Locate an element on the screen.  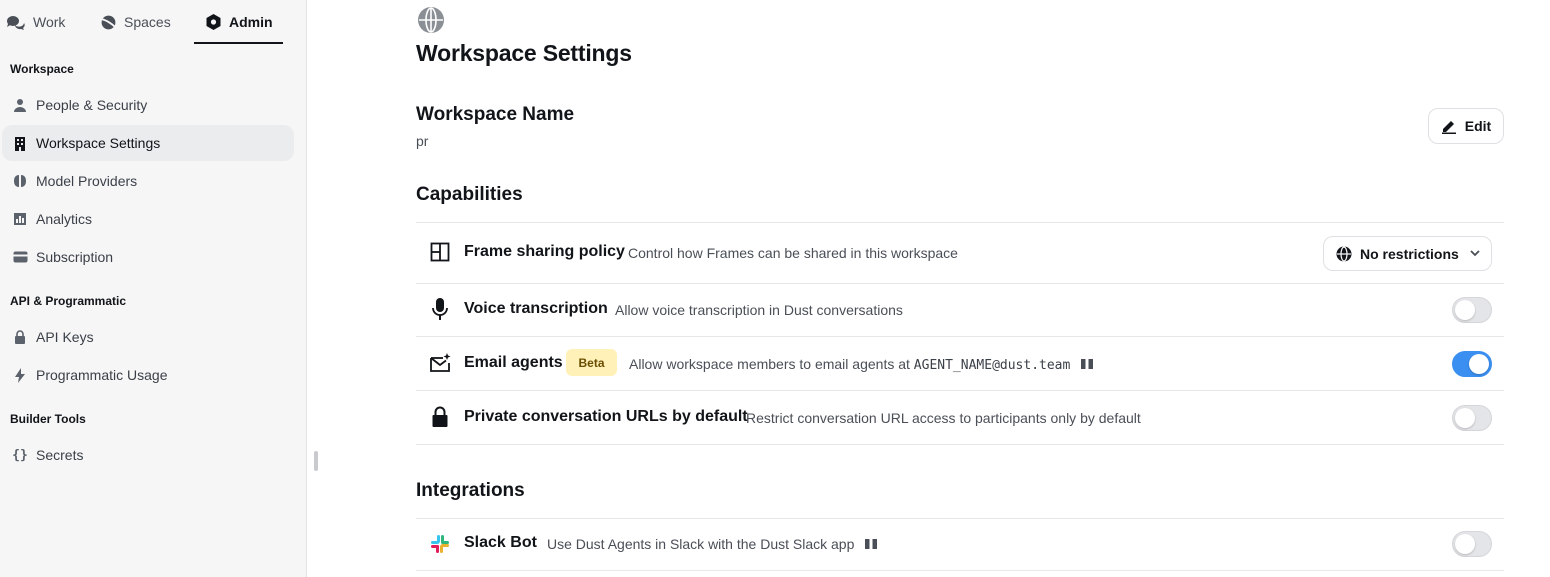
voice-transcription-toggle is located at coordinates (1472, 310).